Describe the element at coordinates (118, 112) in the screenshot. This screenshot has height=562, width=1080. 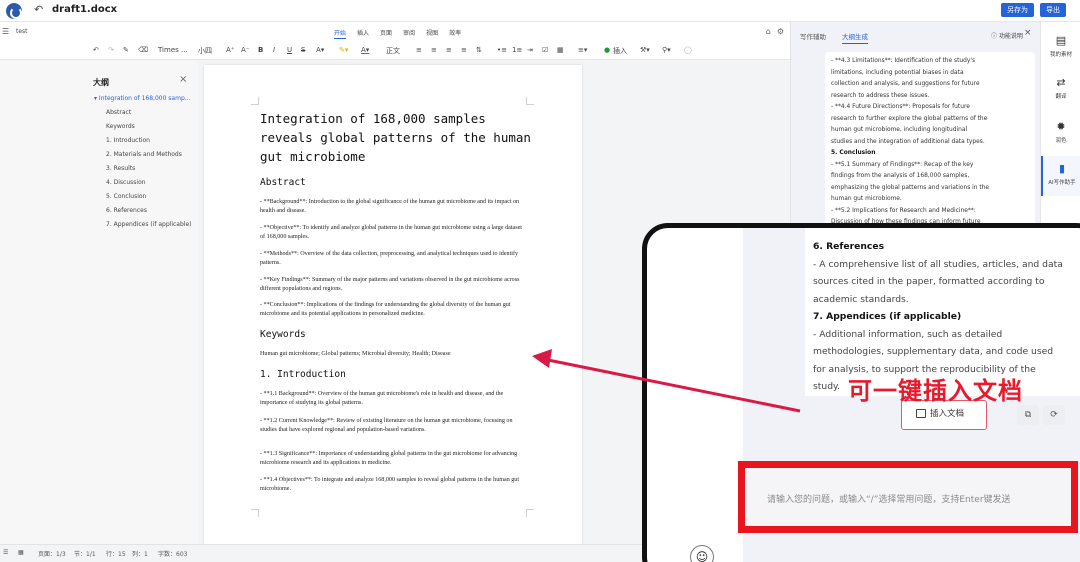
I see `outline-item-abstract: Abstract` at that location.